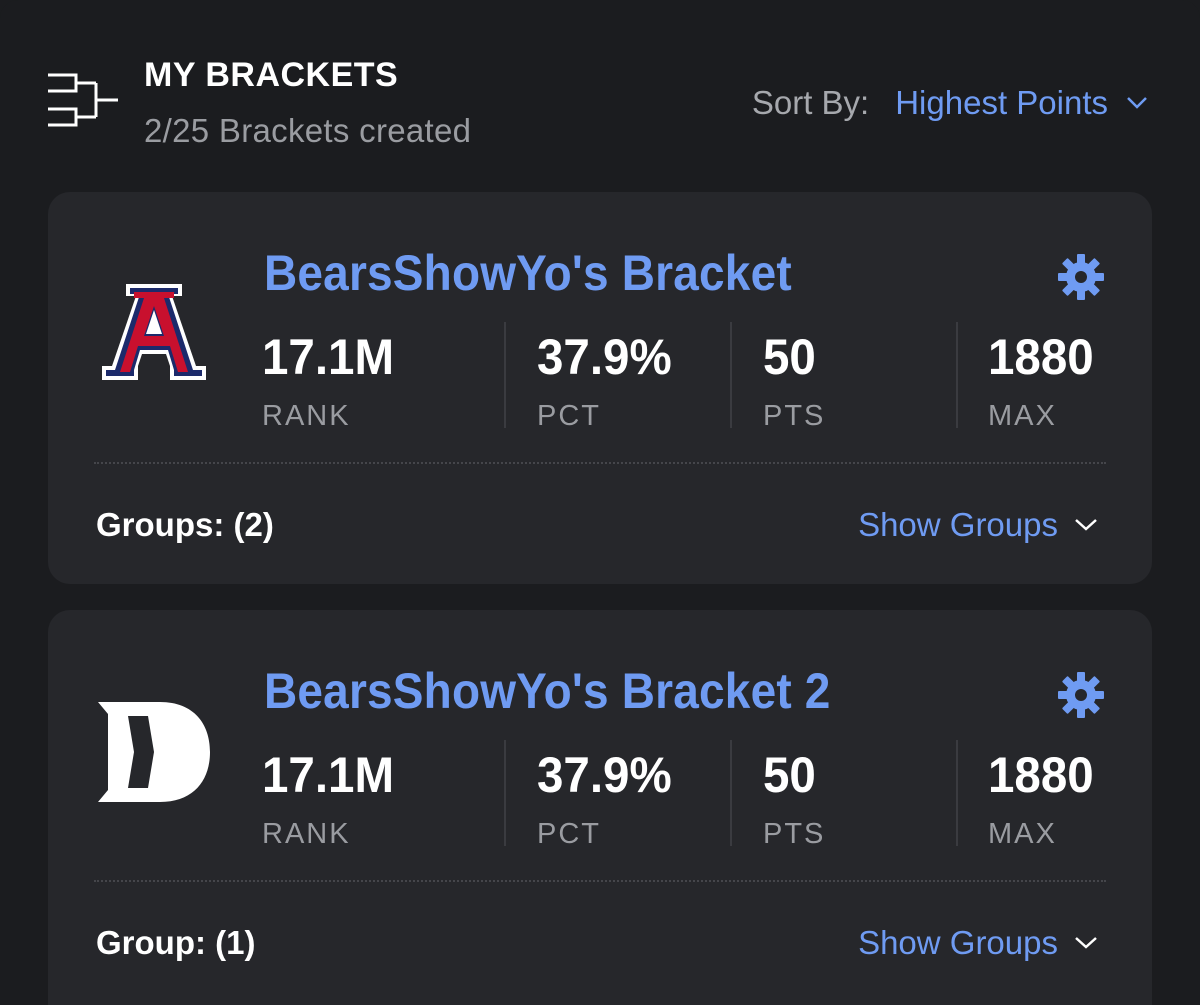 The width and height of the screenshot is (1200, 1005). What do you see at coordinates (176, 942) in the screenshot?
I see `groups-count: Group: (1)` at bounding box center [176, 942].